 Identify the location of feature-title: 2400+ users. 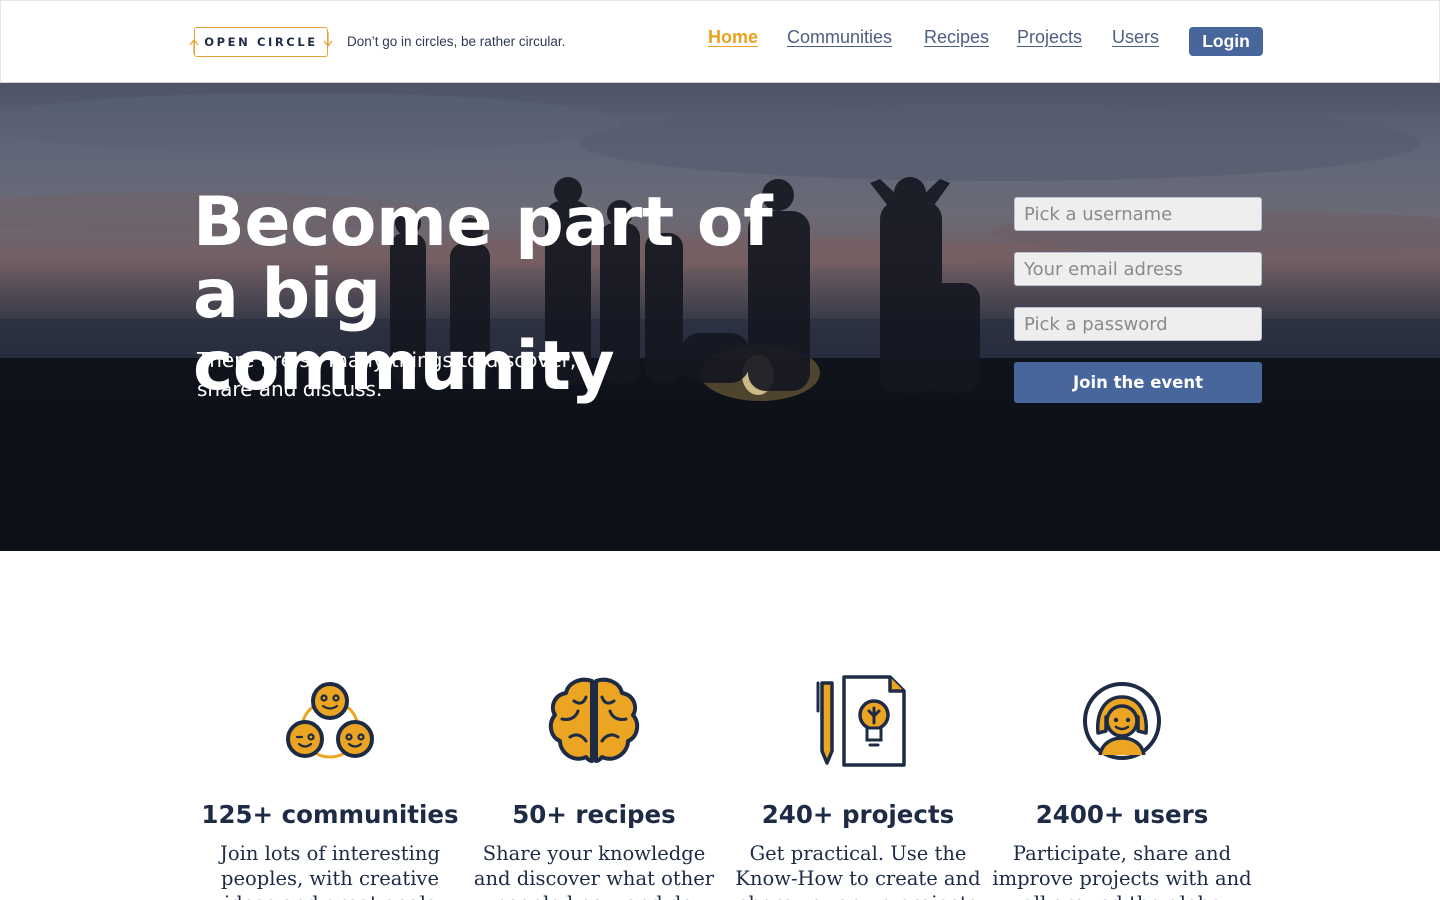
(1122, 814).